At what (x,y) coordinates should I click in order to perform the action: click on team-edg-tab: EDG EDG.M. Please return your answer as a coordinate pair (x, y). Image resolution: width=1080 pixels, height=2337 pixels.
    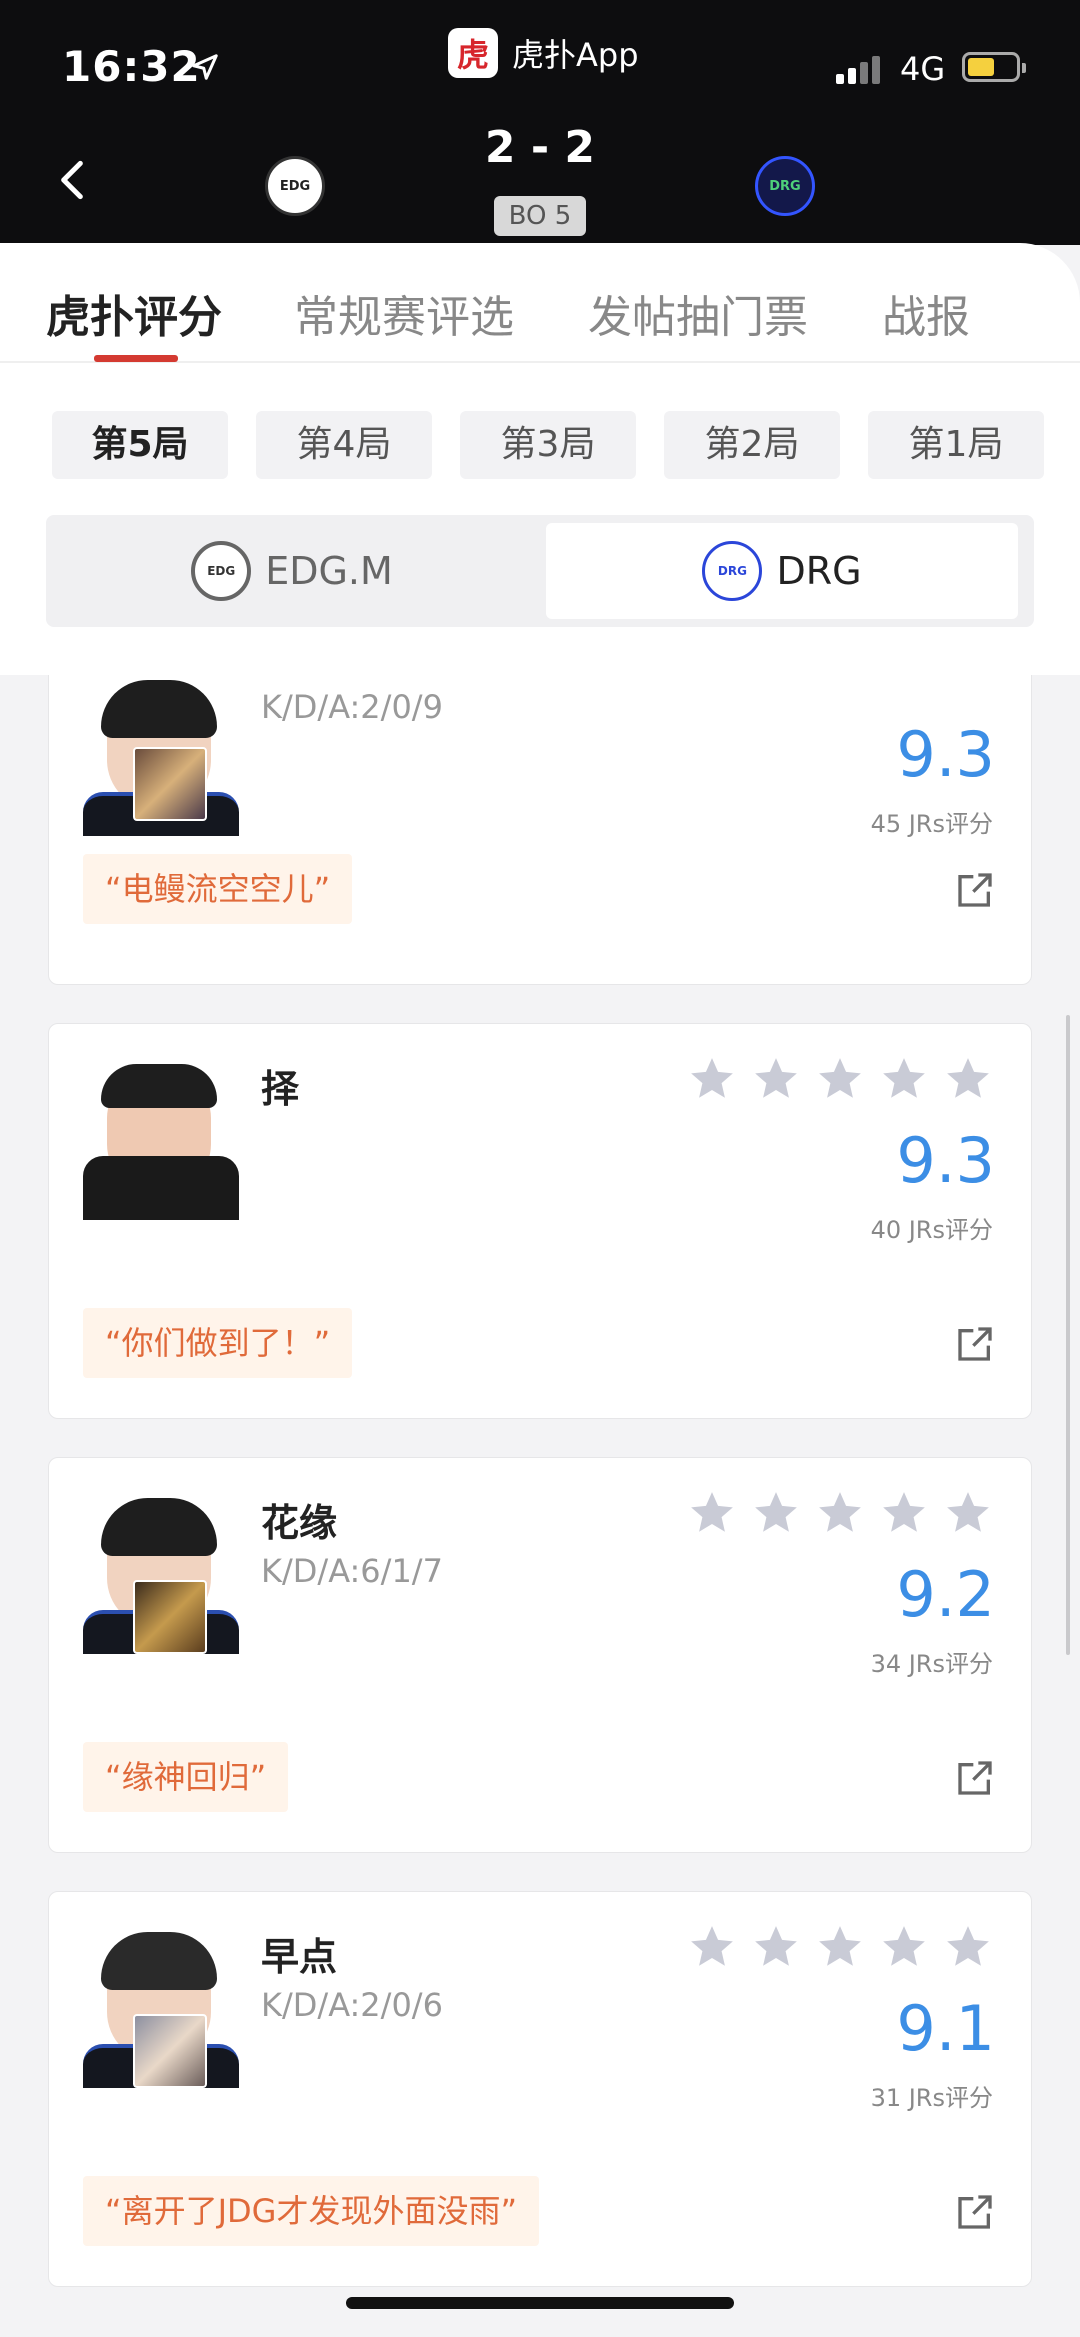
    Looking at the image, I should click on (292, 571).